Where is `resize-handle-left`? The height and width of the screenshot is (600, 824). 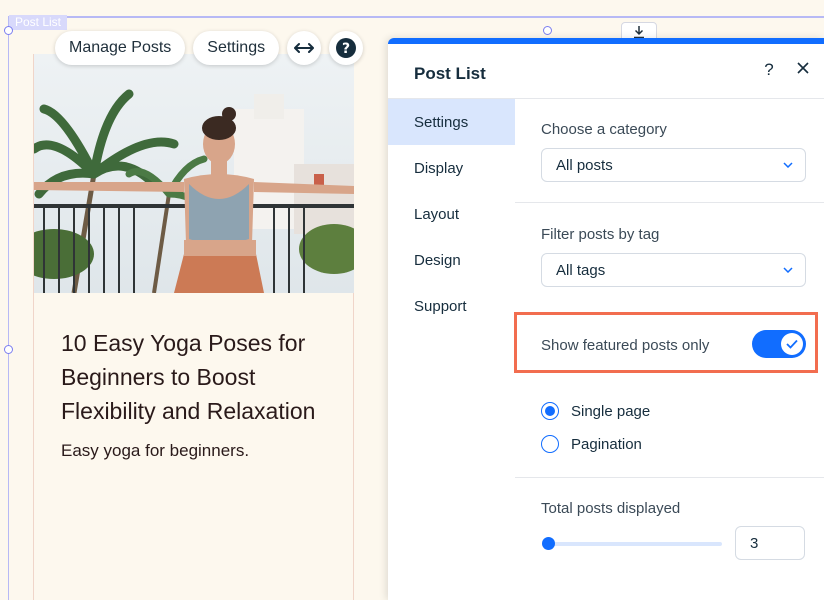 resize-handle-left is located at coordinates (8, 349).